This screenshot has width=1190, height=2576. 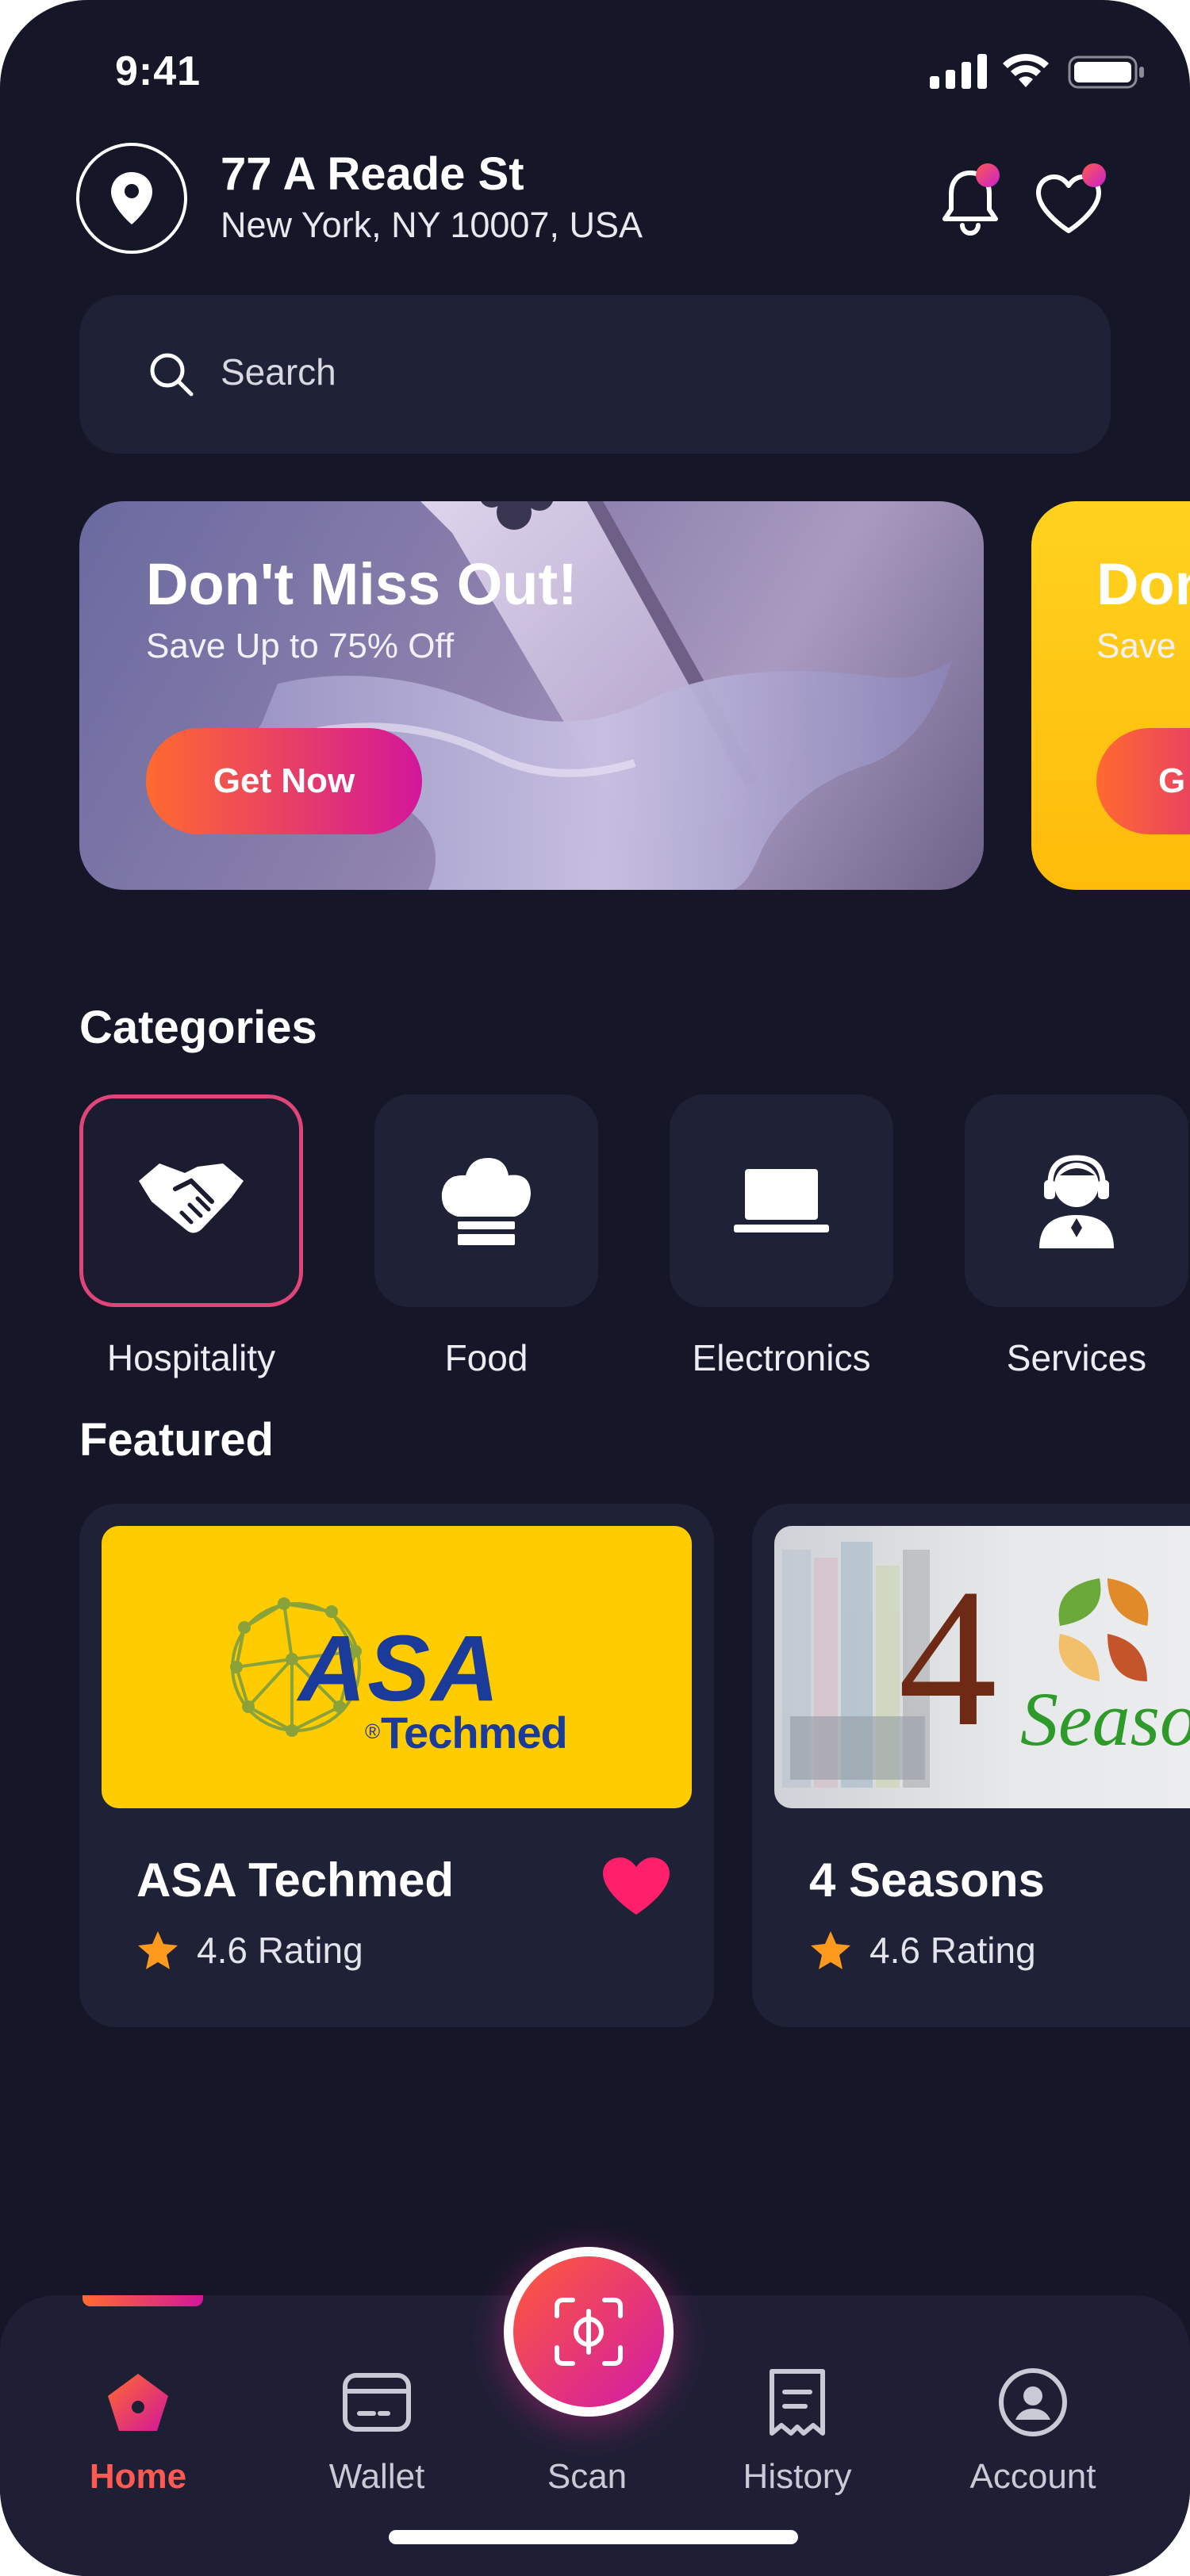 What do you see at coordinates (1094, 175) in the screenshot?
I see `favorites-dot` at bounding box center [1094, 175].